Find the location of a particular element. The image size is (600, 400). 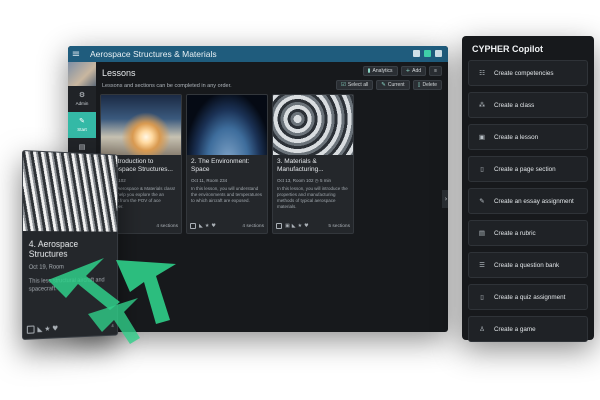

copilot-item-label: Create a class is located at coordinates (514, 105).